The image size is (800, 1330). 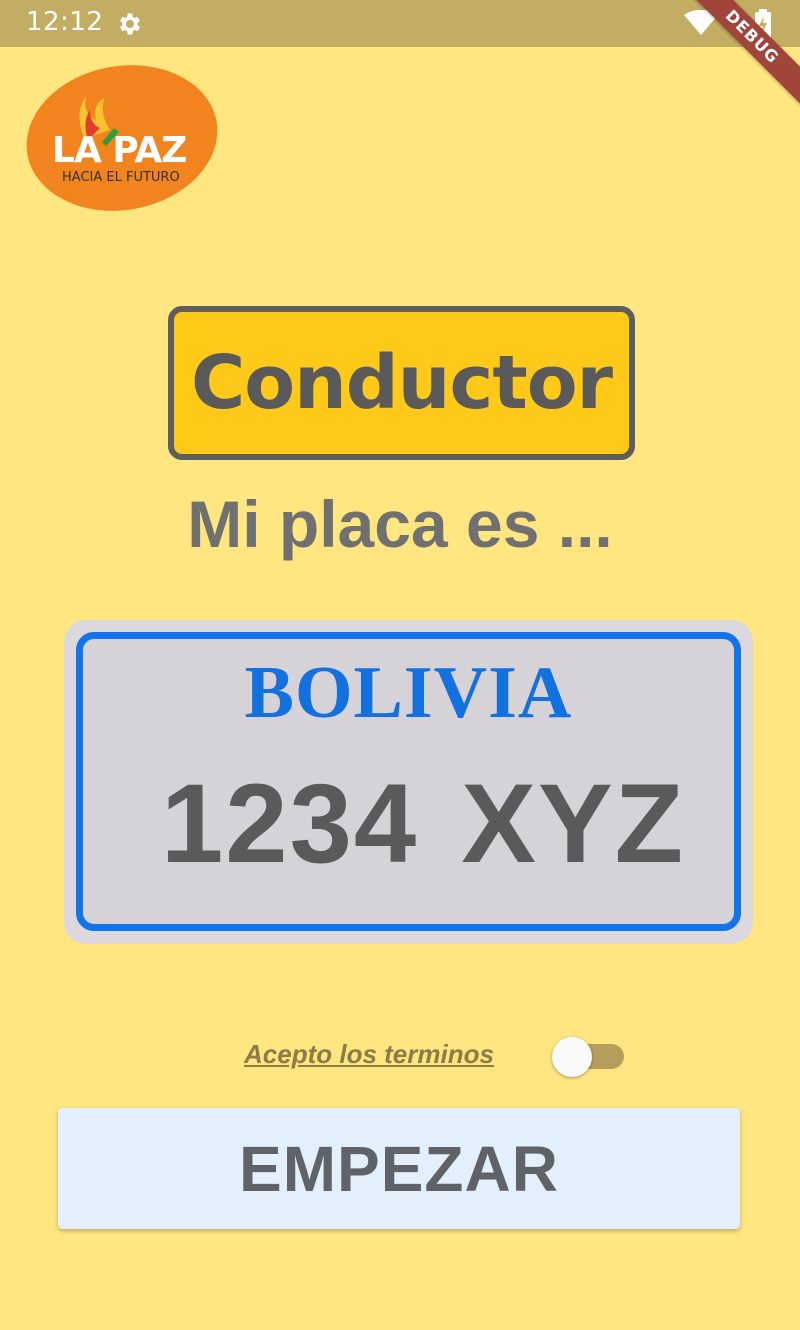 I want to click on logo-subtitle: HACIA EL FUTURO, so click(x=121, y=177).